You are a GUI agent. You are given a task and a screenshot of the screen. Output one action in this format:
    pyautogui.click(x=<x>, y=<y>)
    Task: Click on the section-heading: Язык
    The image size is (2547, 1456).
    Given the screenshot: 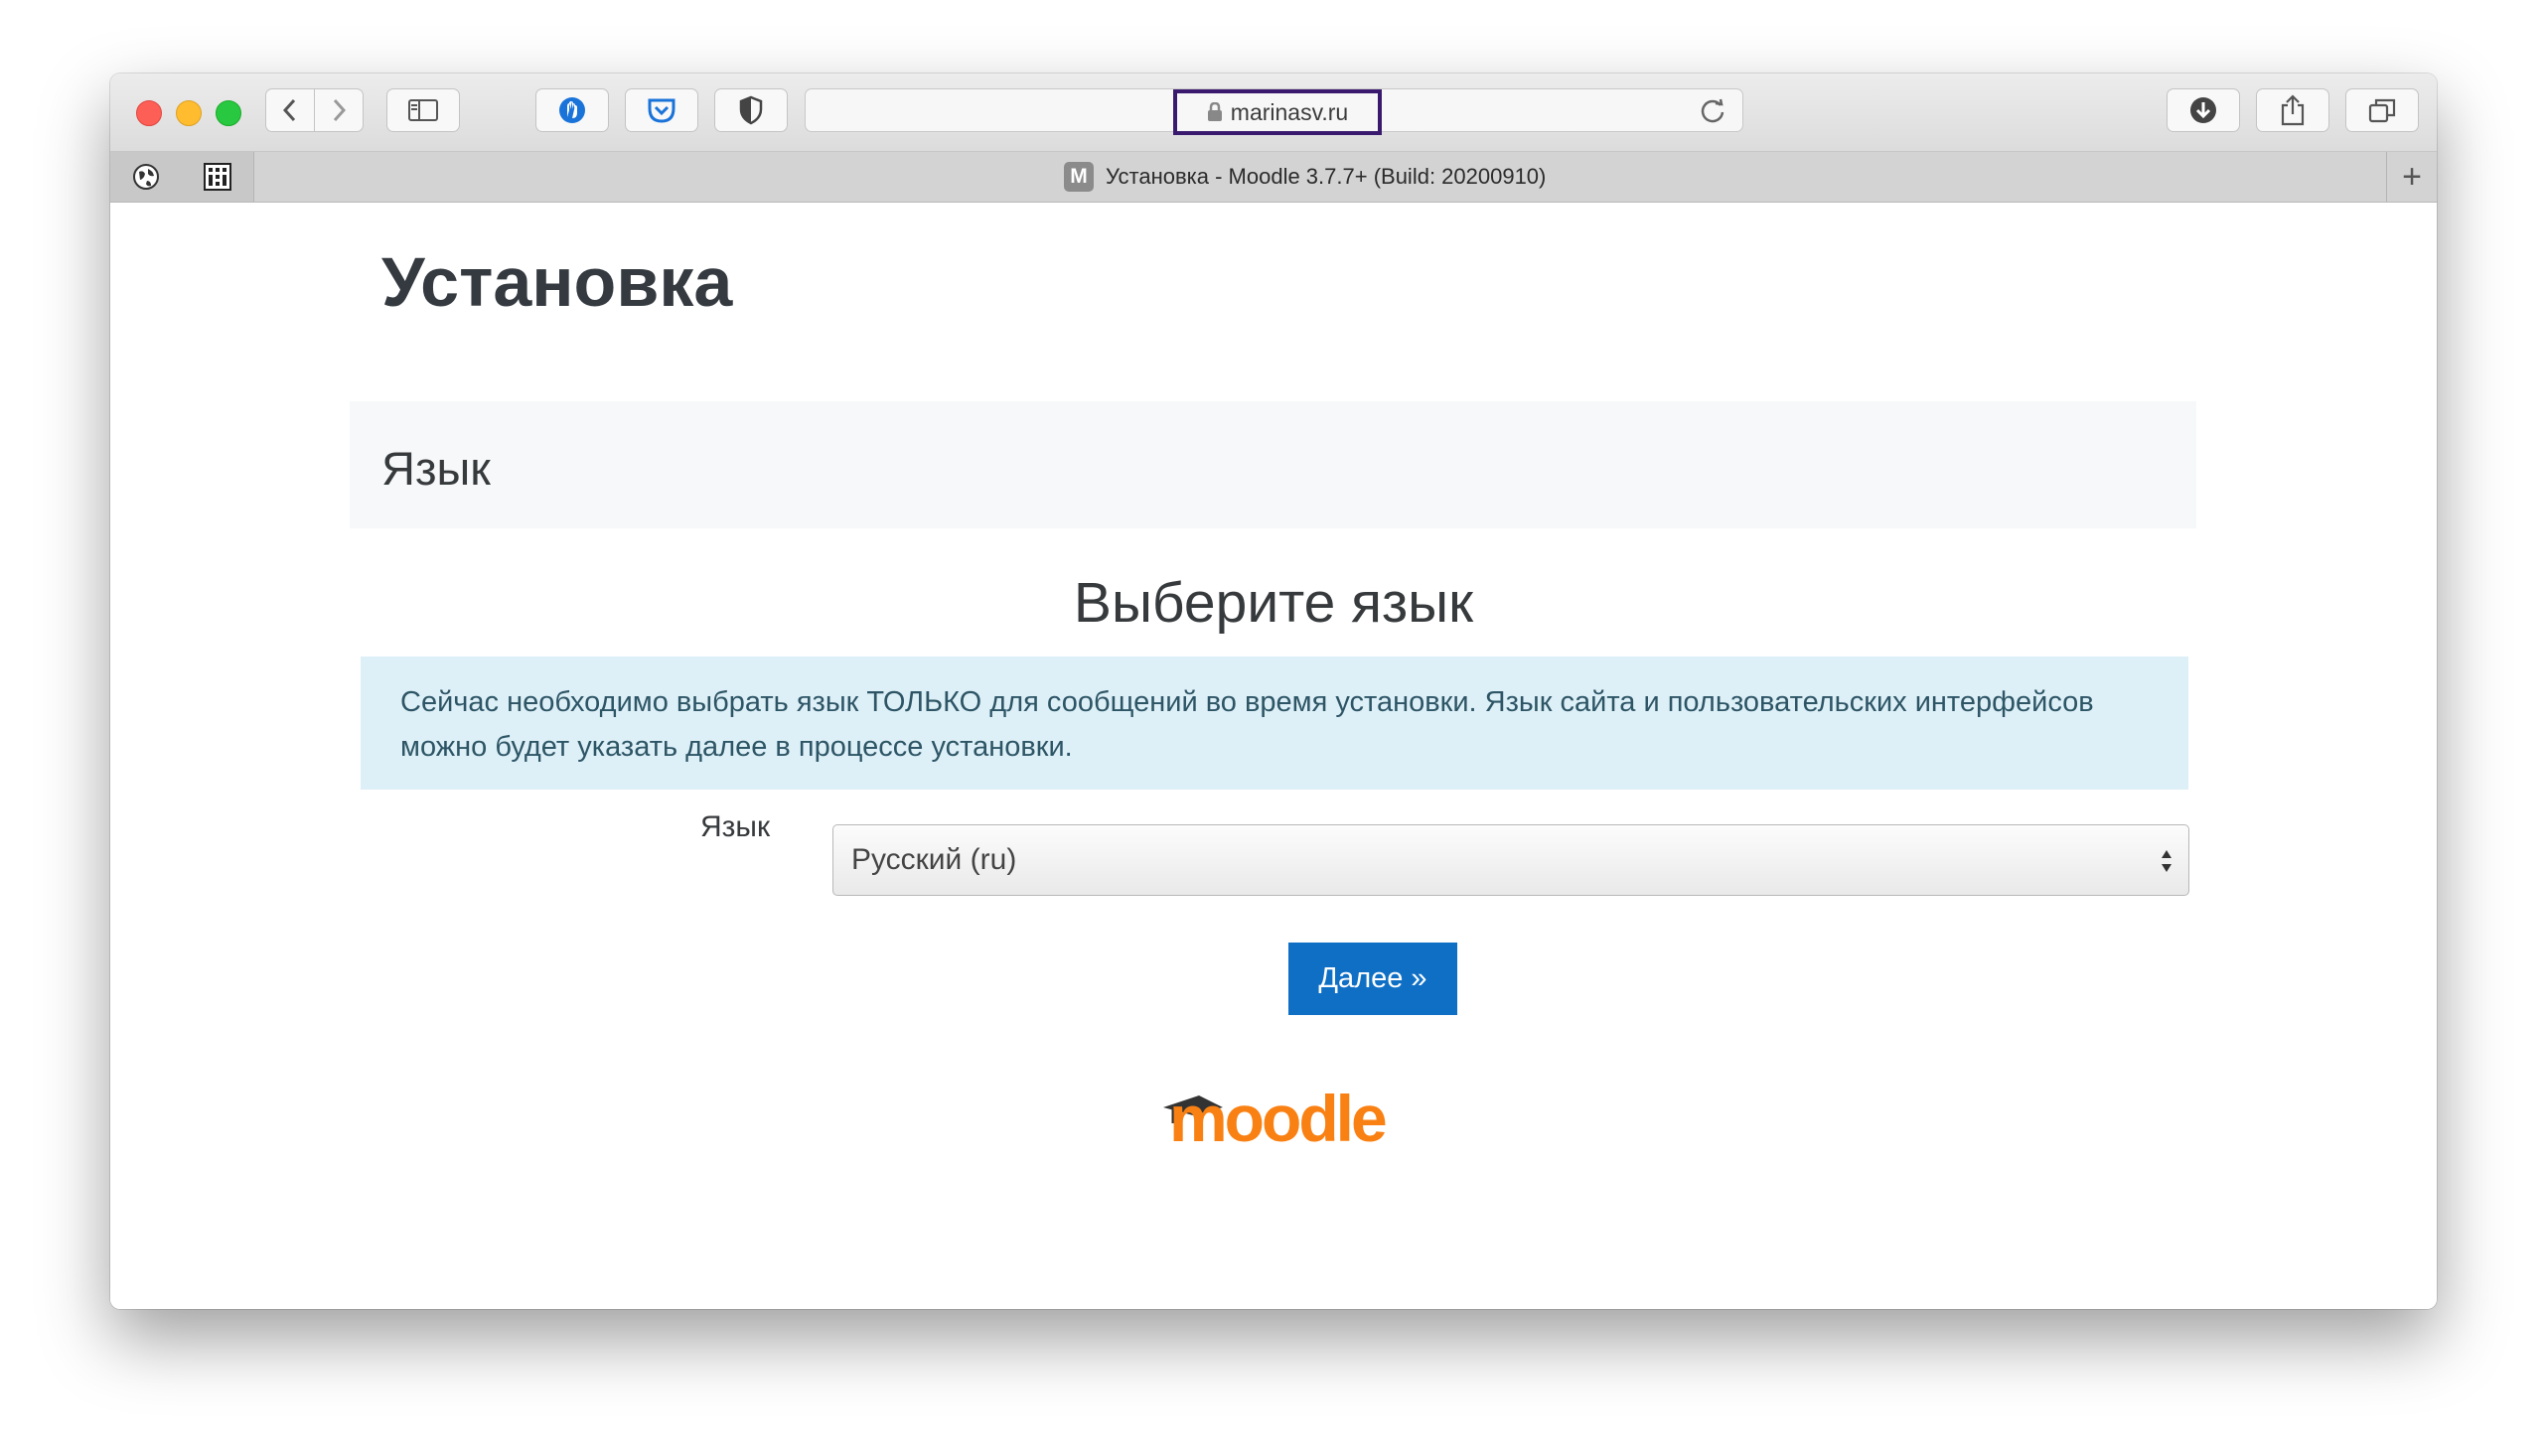 What is the action you would take?
    pyautogui.click(x=436, y=469)
    